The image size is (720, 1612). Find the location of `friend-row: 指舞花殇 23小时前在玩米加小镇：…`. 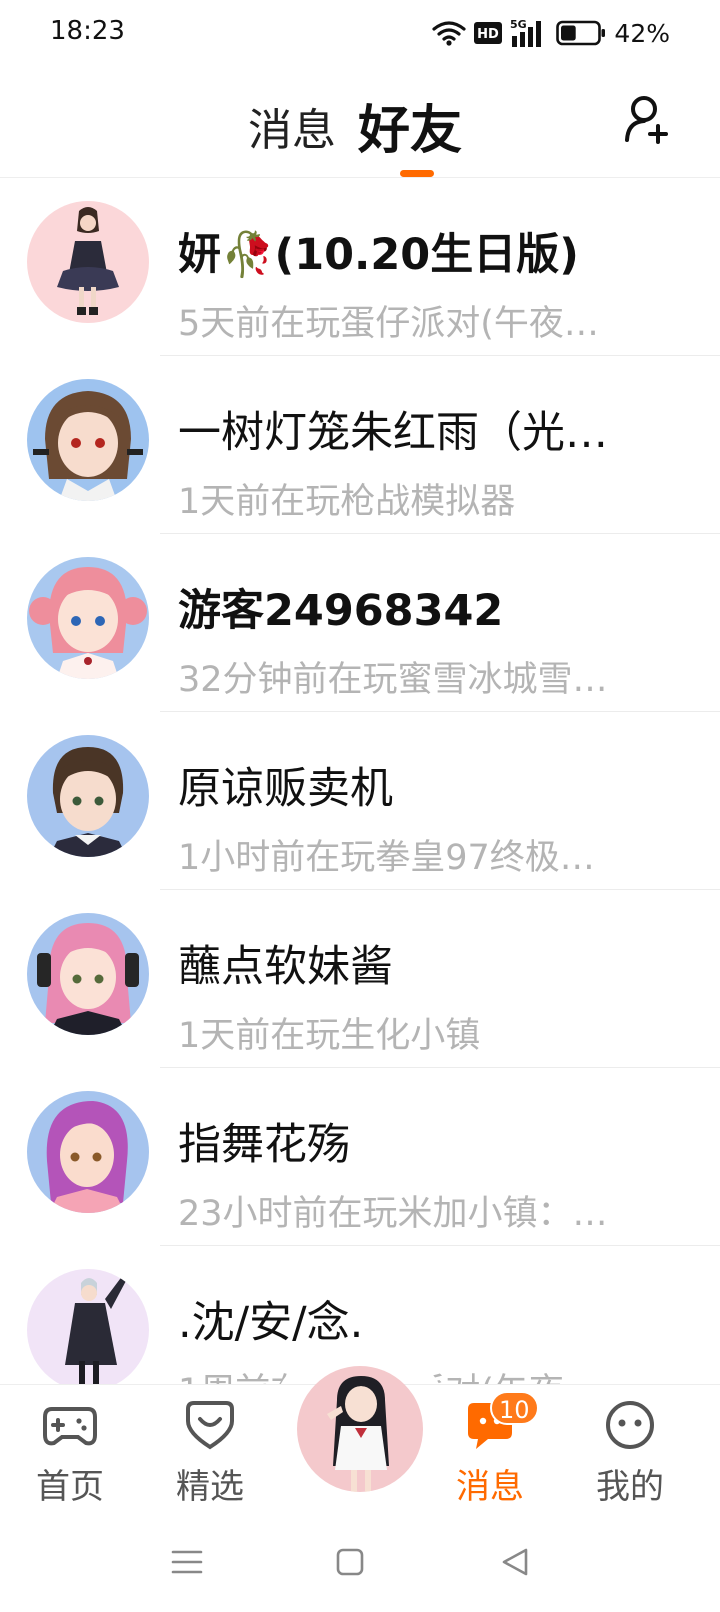

friend-row: 指舞花殇 23小时前在玩米加小镇：… is located at coordinates (360, 1157).